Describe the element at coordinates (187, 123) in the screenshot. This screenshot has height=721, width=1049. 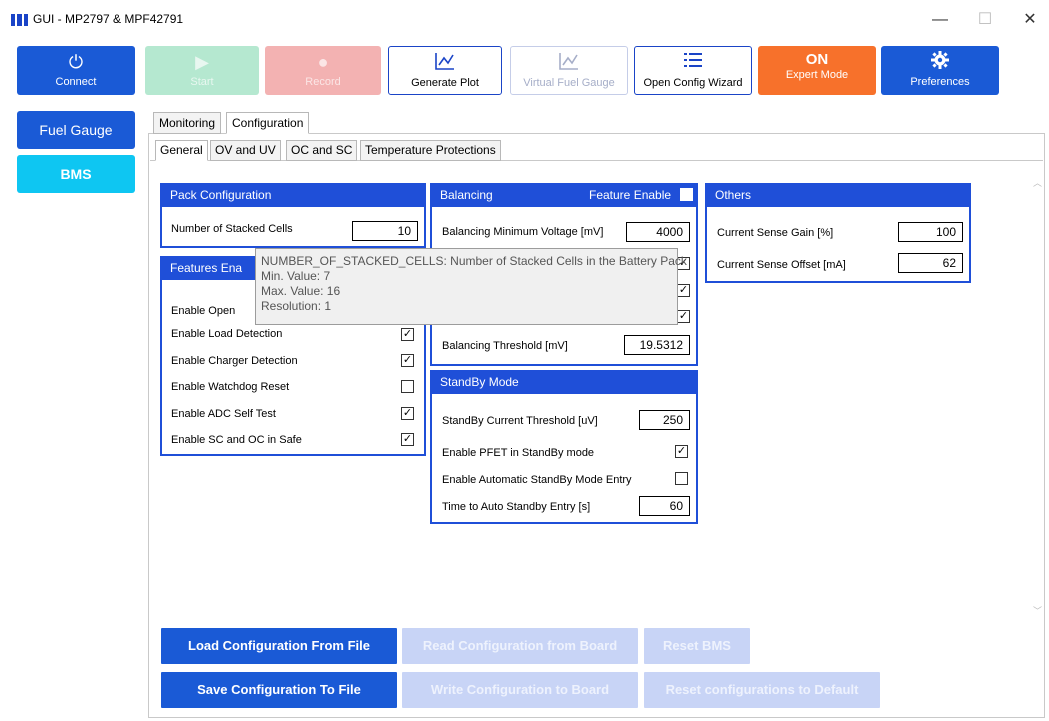
I see `tab-monitoring: Monitoring` at that location.